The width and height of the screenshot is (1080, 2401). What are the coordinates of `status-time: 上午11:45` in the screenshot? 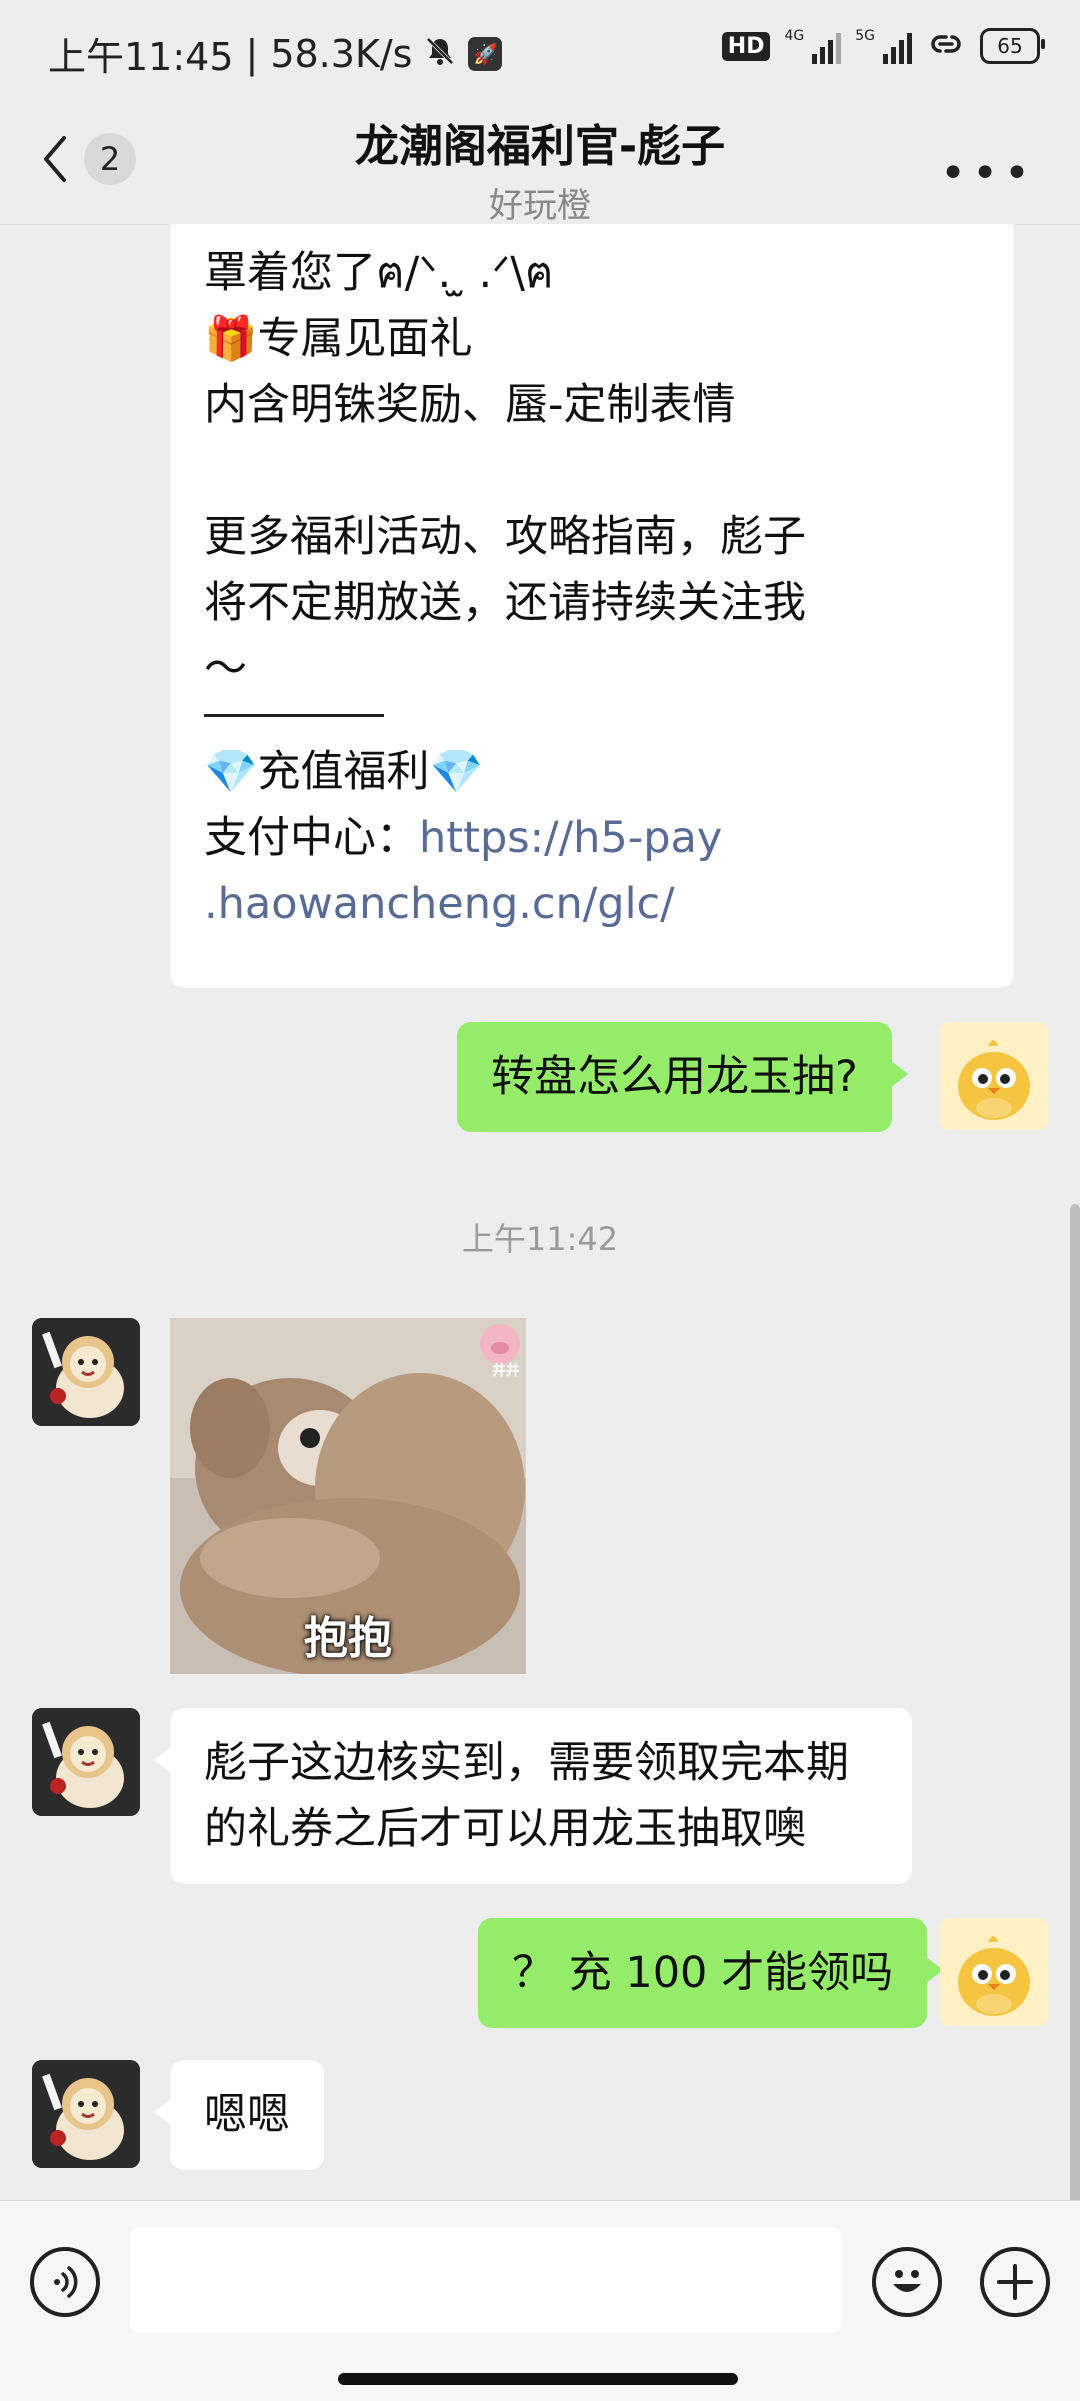 It's located at (141, 57).